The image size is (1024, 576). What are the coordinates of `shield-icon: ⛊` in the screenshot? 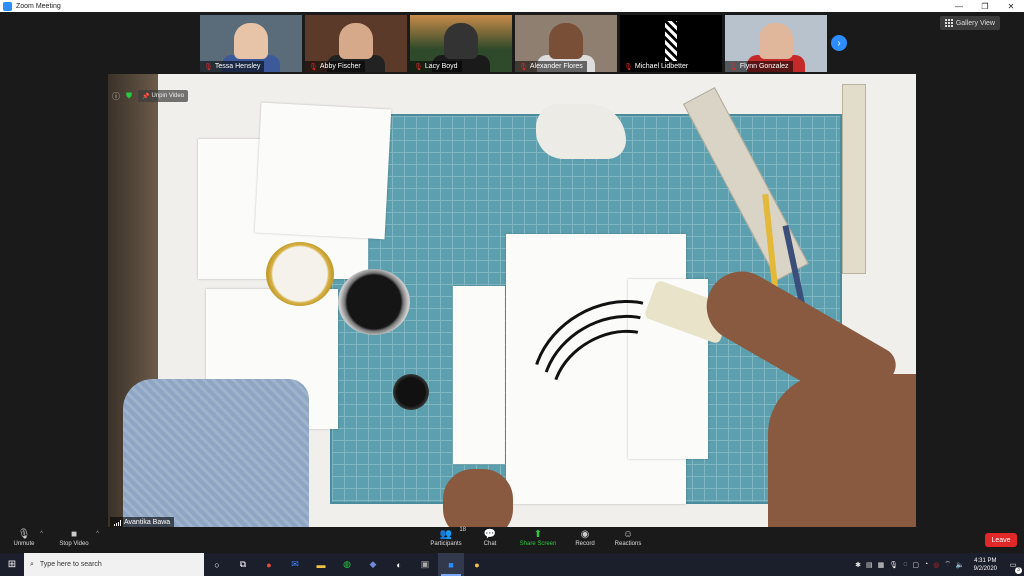 It's located at (129, 96).